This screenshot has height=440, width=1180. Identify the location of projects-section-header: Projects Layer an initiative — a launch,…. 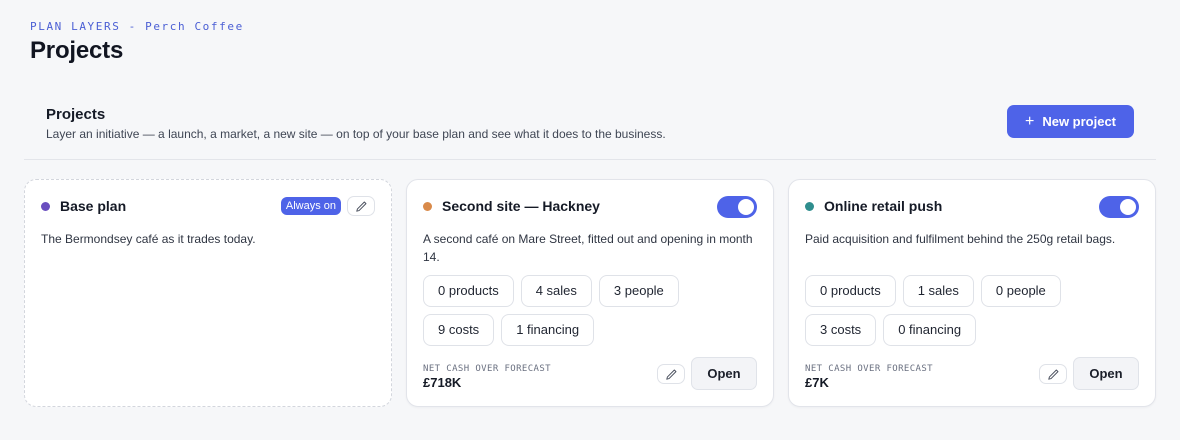
(590, 127).